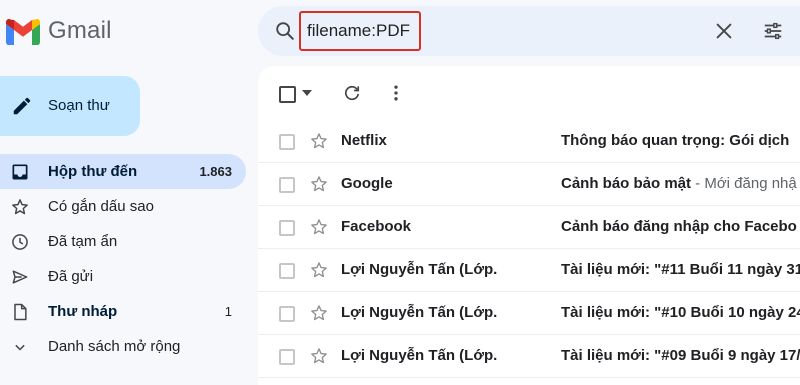 The image size is (800, 385). What do you see at coordinates (71, 276) in the screenshot?
I see `sidebar-item-label: Đã gửi` at bounding box center [71, 276].